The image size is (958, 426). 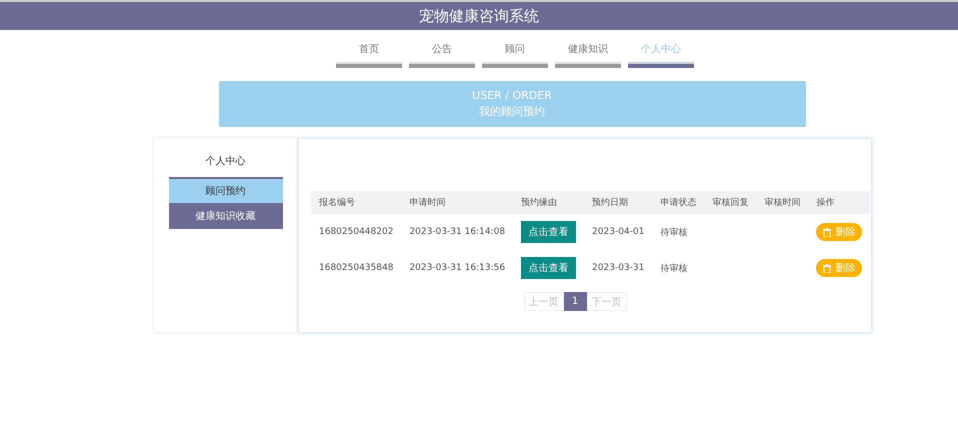 I want to click on table-cell-text: 2023-03-31, so click(x=618, y=268).